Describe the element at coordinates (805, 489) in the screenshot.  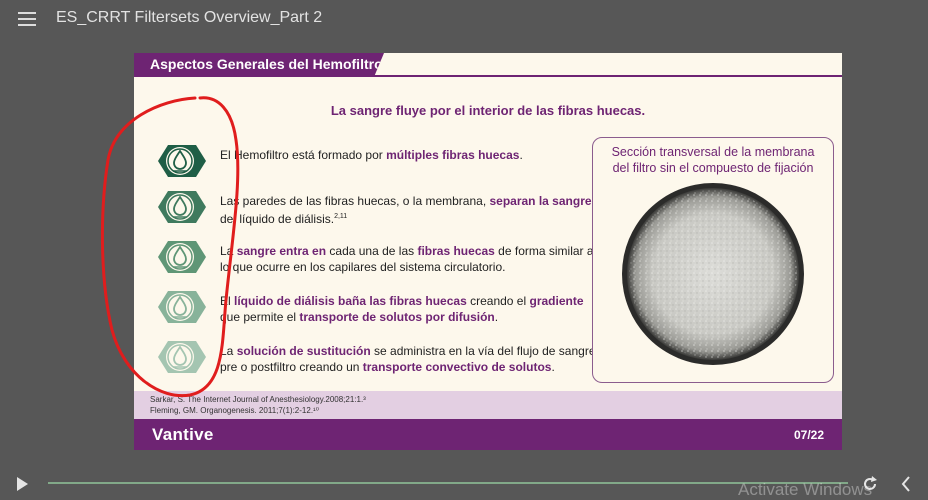
I see `activate-windows-watermark: Activate Windows` at that location.